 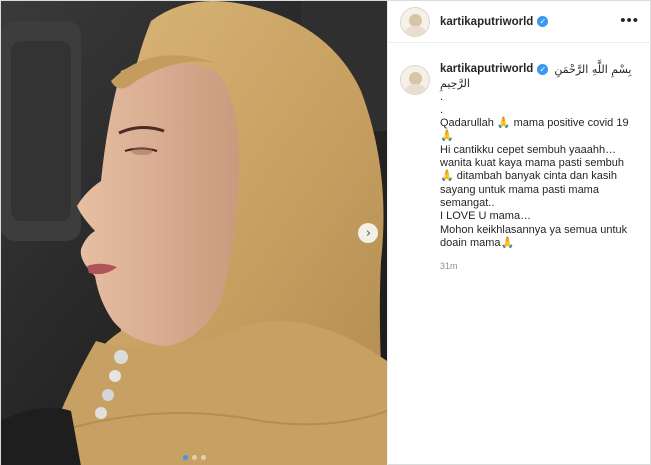 I want to click on post-header: kartikaputriworld ✓ •••, so click(x=519, y=22).